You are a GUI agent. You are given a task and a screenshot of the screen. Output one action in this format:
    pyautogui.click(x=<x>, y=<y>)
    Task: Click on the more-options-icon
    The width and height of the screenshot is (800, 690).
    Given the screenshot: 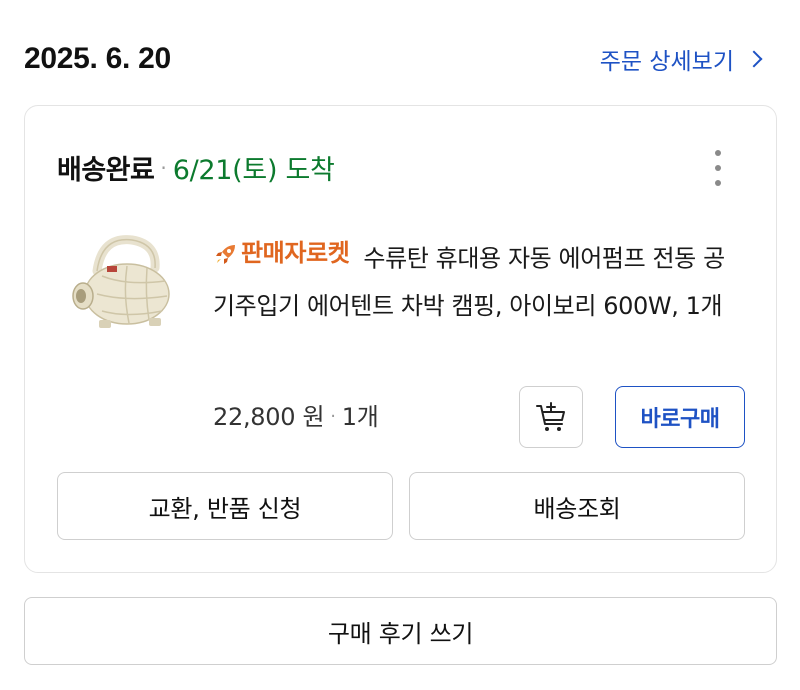 What is the action you would take?
    pyautogui.click(x=718, y=168)
    